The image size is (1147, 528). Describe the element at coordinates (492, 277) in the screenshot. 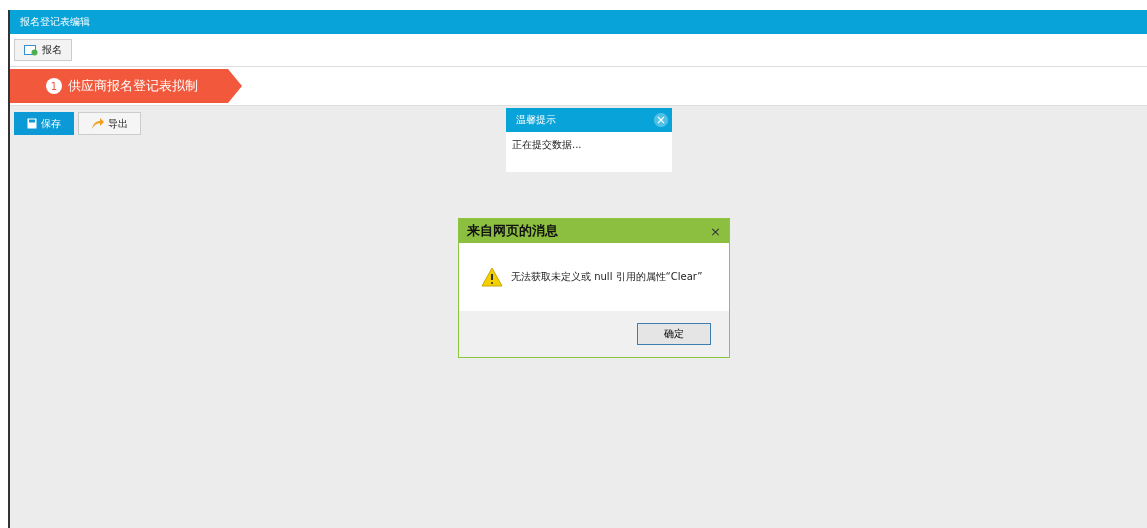

I see `warning-icon` at that location.